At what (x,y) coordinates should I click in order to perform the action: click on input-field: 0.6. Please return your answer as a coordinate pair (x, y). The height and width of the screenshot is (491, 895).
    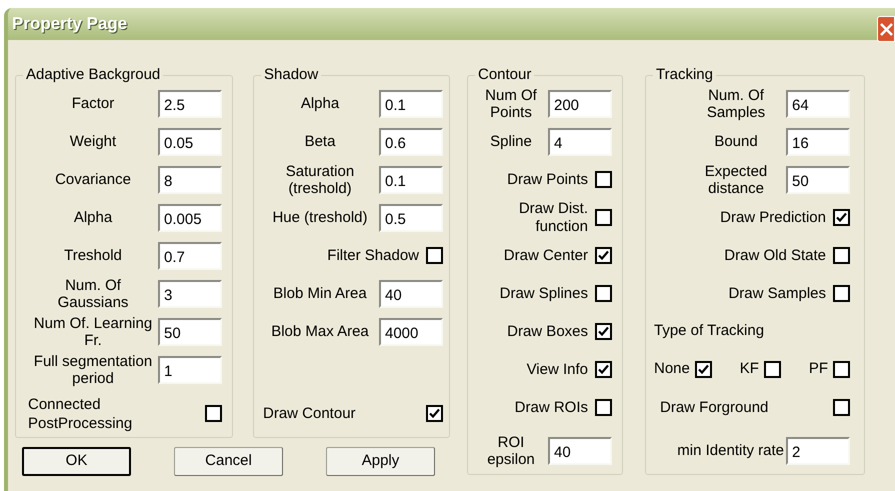
    Looking at the image, I should click on (411, 142).